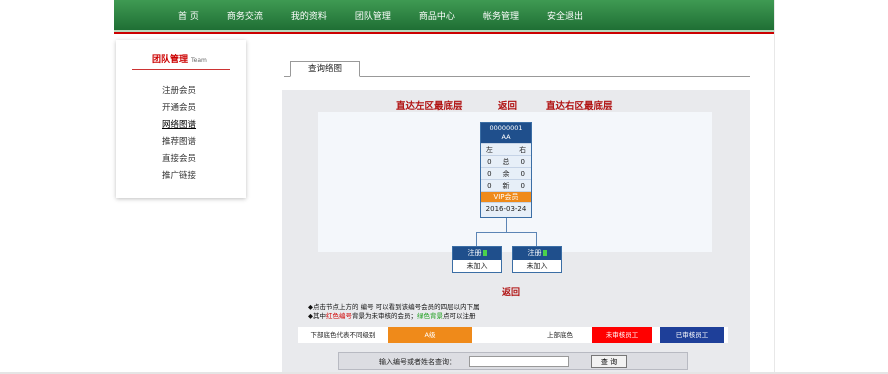 The width and height of the screenshot is (888, 374). I want to click on child-node-left-status: 未加入, so click(477, 266).